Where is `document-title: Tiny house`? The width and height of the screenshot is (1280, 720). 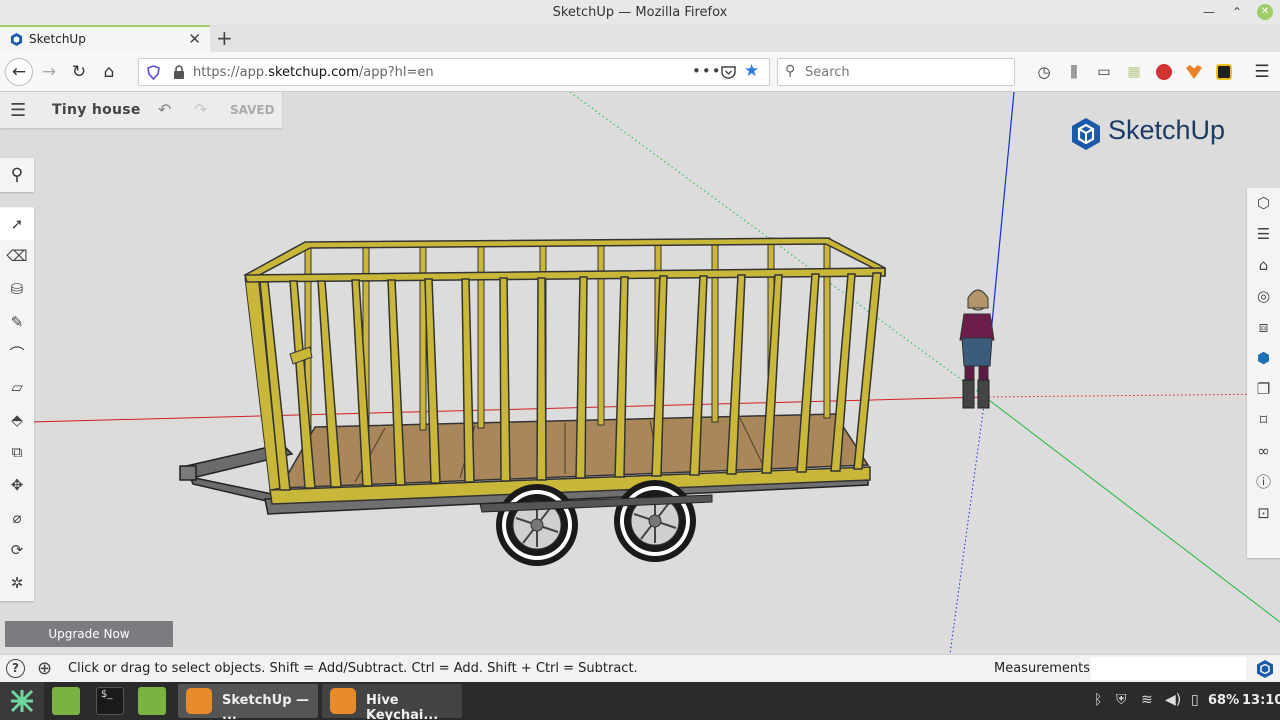
document-title: Tiny house is located at coordinates (96, 110).